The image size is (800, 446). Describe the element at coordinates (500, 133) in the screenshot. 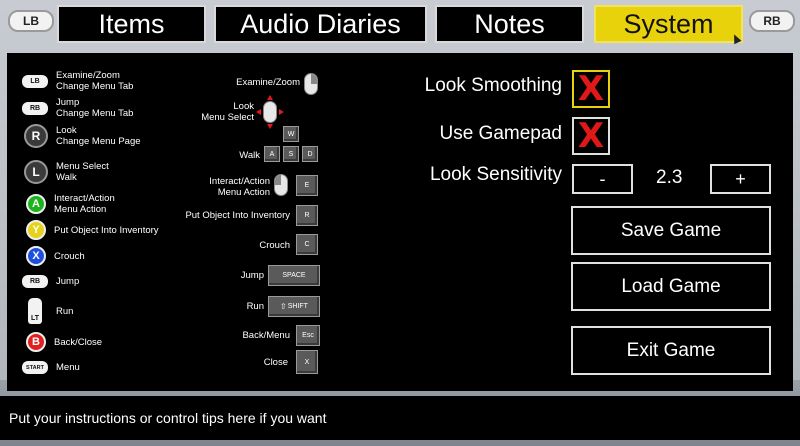

I see `use-gamepad-label: Use Gamepad` at that location.